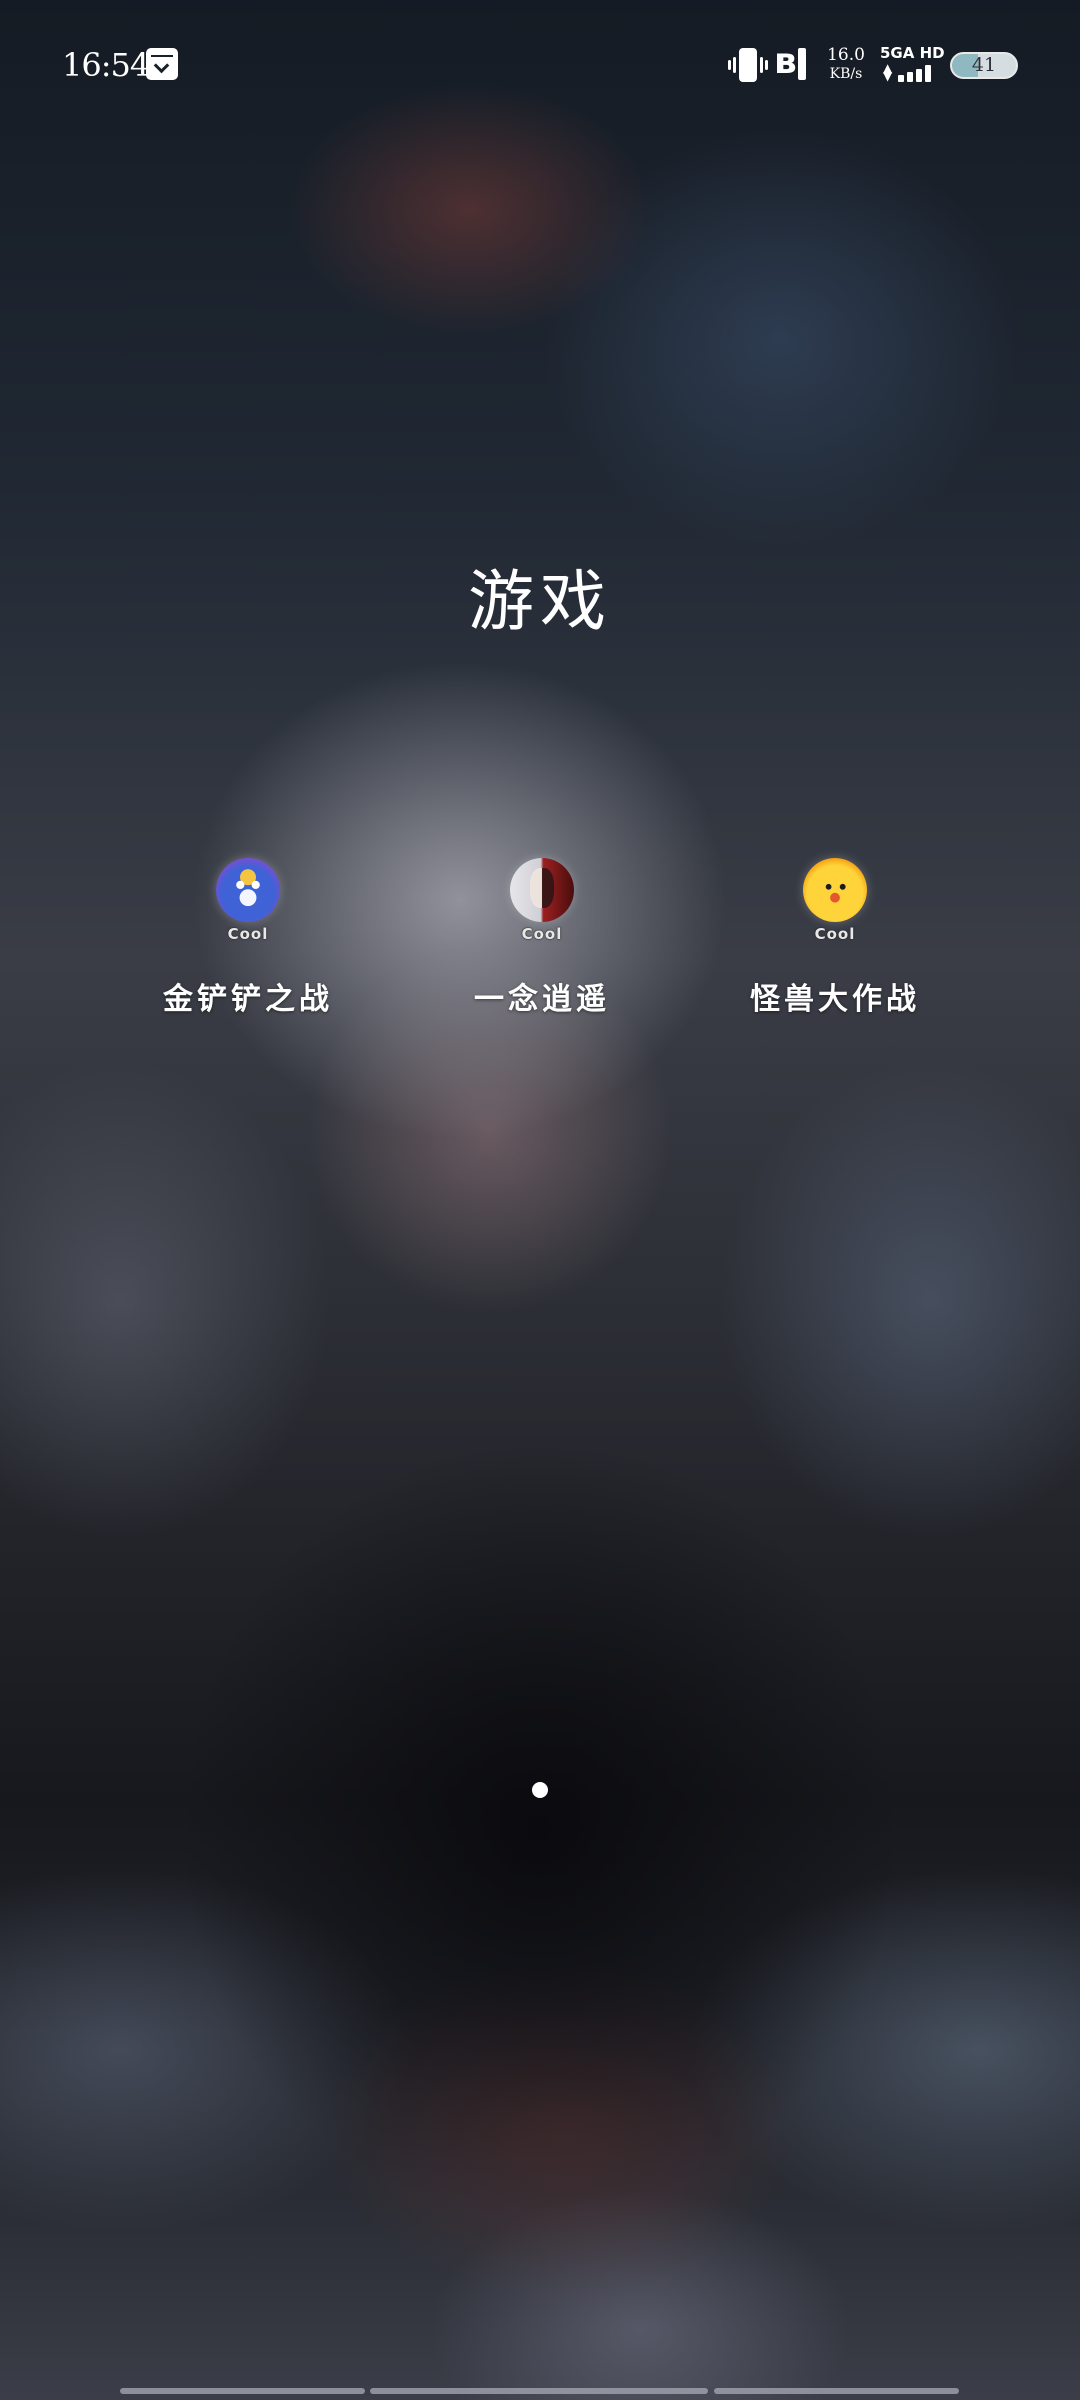  I want to click on network-speed: 16.0 KB/s, so click(846, 65).